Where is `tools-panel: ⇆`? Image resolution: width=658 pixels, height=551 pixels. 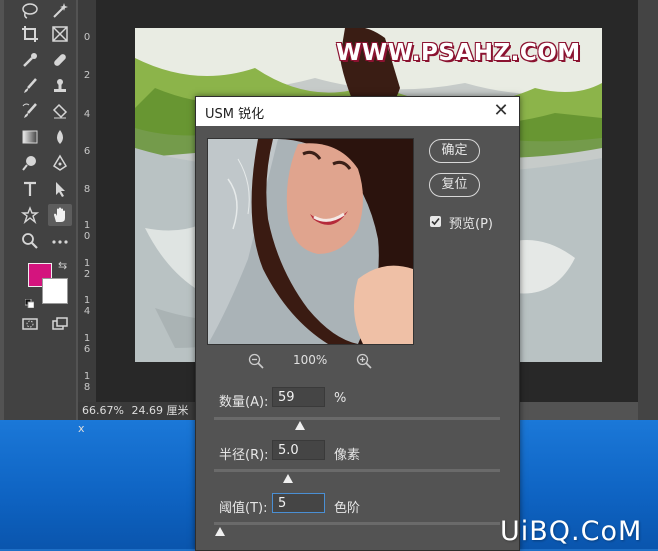
tools-panel: ⇆ is located at coordinates (40, 210).